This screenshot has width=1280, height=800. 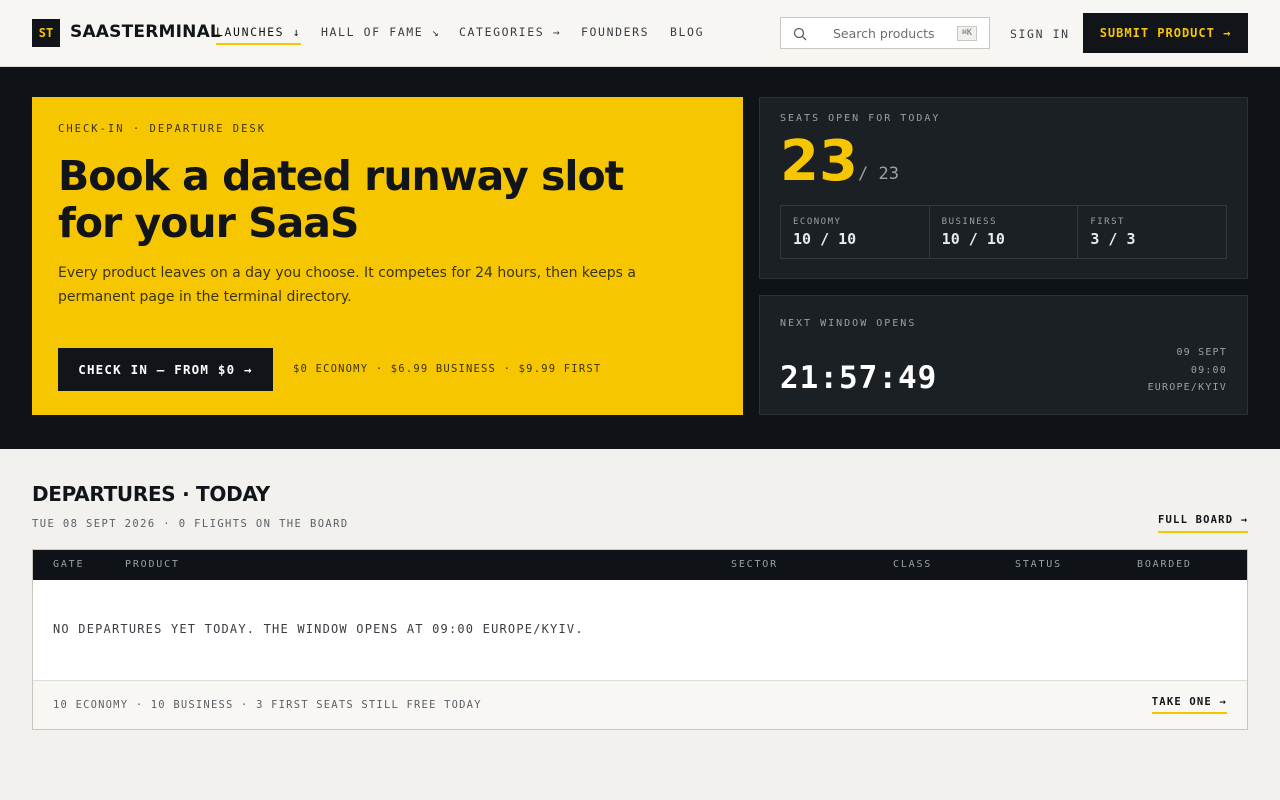 I want to click on check-in-button: CHECK IN — FROM $0 →, so click(x=165, y=369).